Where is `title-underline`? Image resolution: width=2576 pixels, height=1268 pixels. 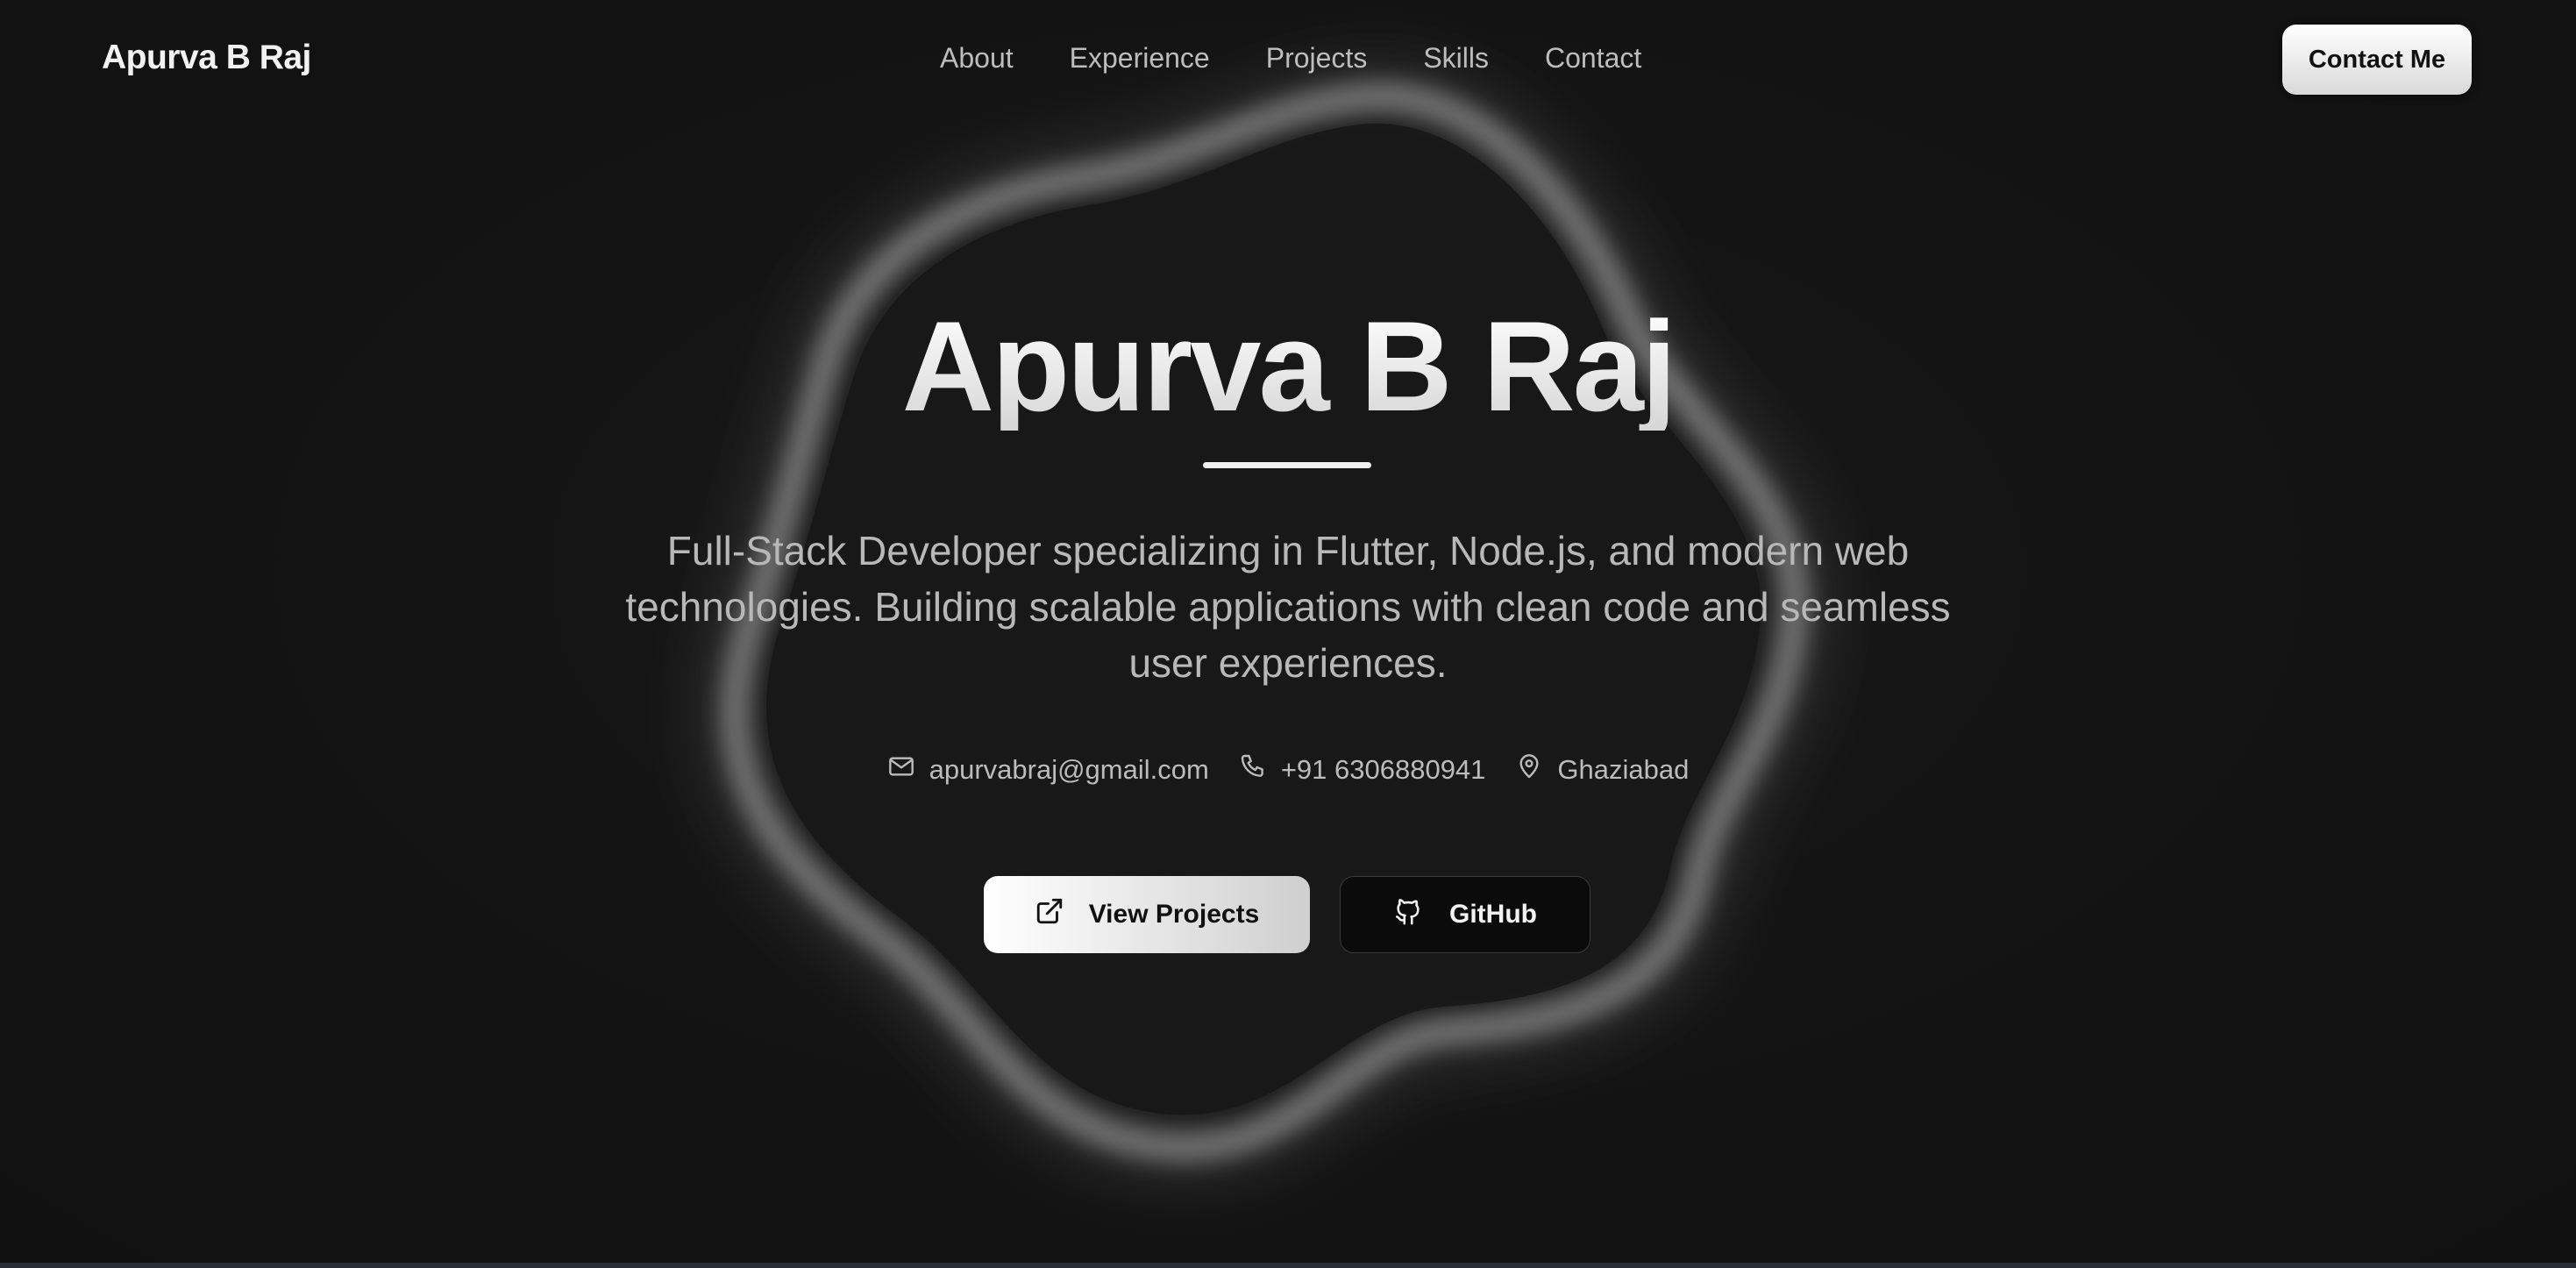
title-underline is located at coordinates (1287, 465).